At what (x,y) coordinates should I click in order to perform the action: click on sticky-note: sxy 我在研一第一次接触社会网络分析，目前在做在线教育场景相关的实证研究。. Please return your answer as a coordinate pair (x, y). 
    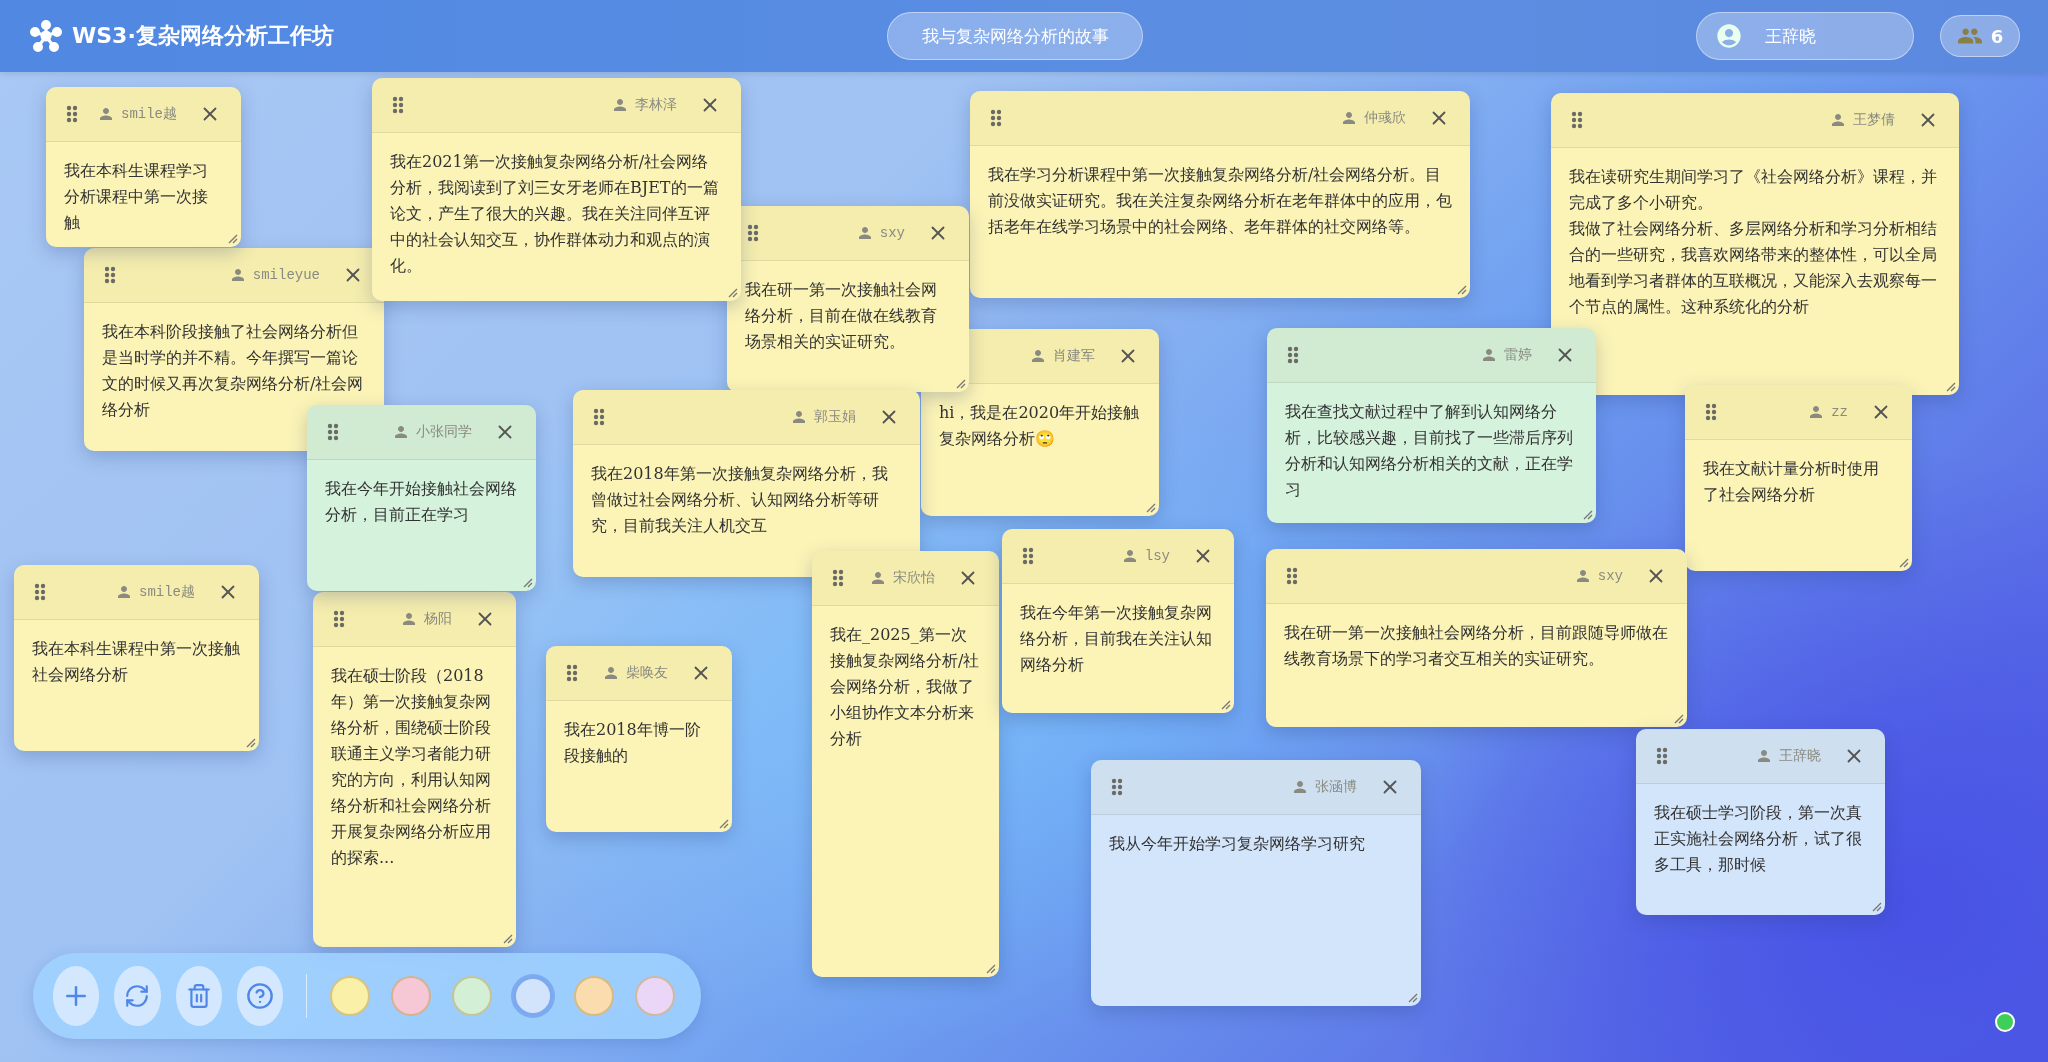
    Looking at the image, I should click on (848, 299).